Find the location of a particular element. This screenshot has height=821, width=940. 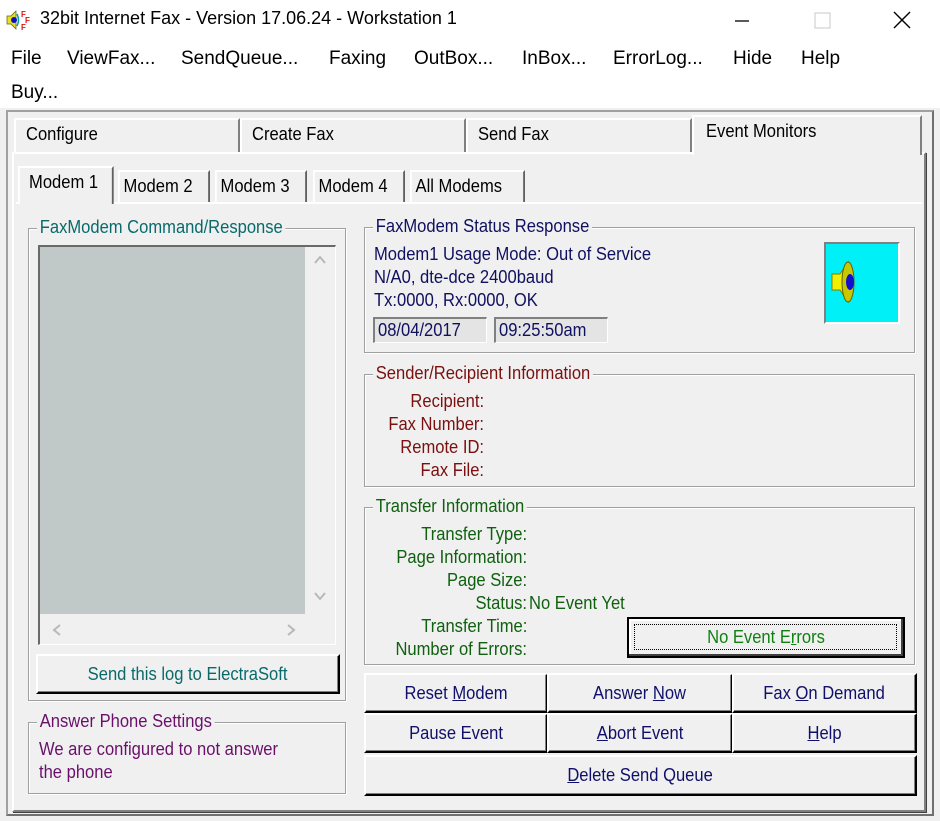

tab-label: Configure is located at coordinates (62, 134).